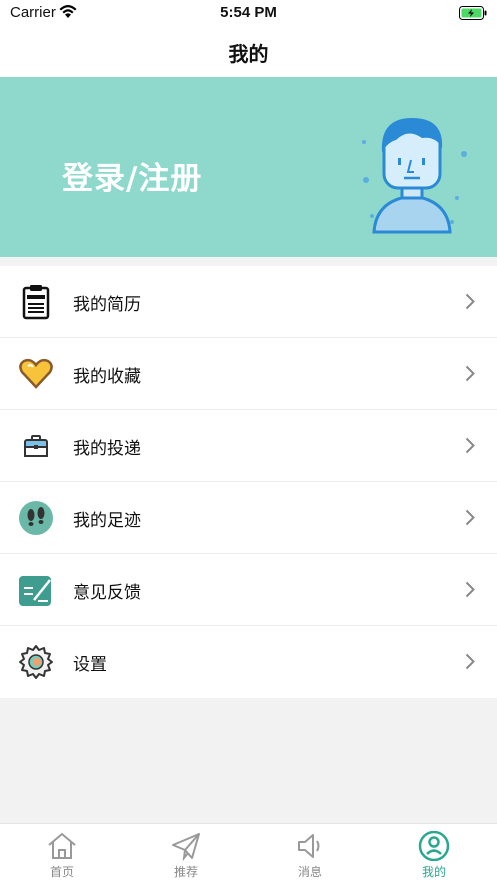  I want to click on tab-label-profile: 我的, so click(433, 872).